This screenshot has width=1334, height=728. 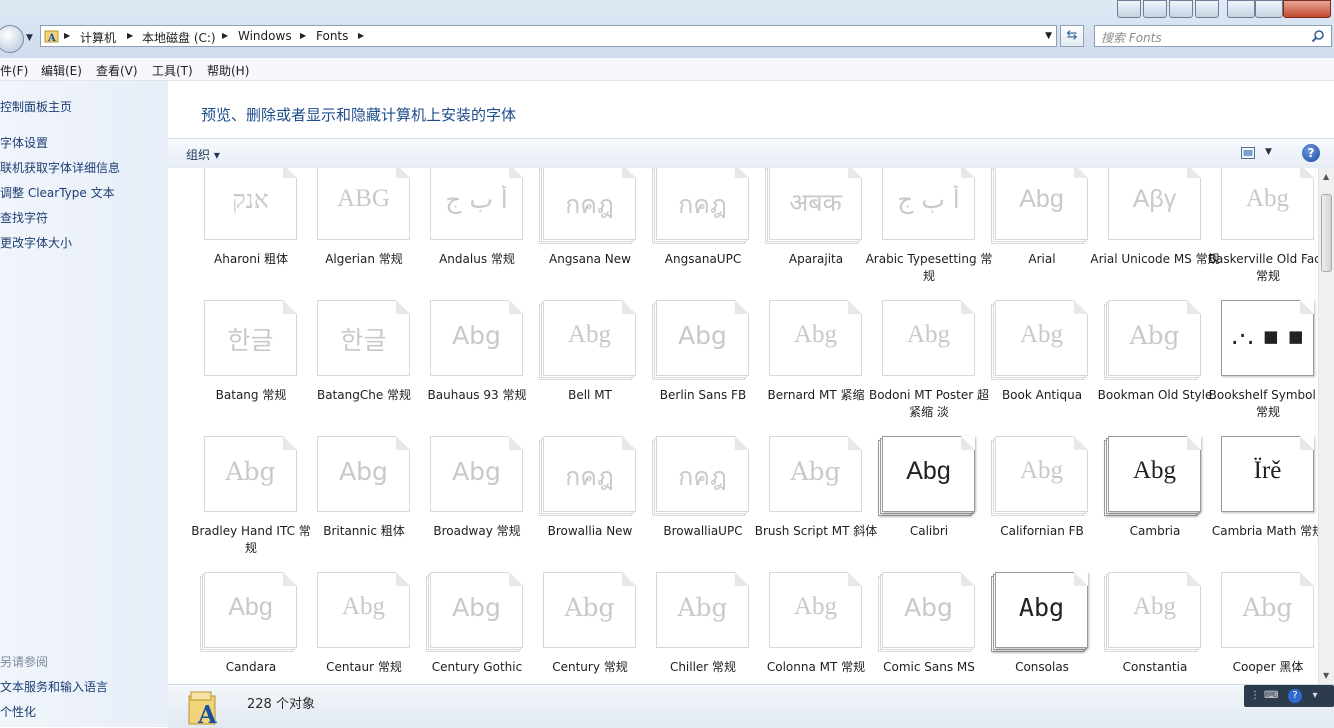 What do you see at coordinates (467, 504) in the screenshot?
I see `font-item: Abg Broadway 常规` at bounding box center [467, 504].